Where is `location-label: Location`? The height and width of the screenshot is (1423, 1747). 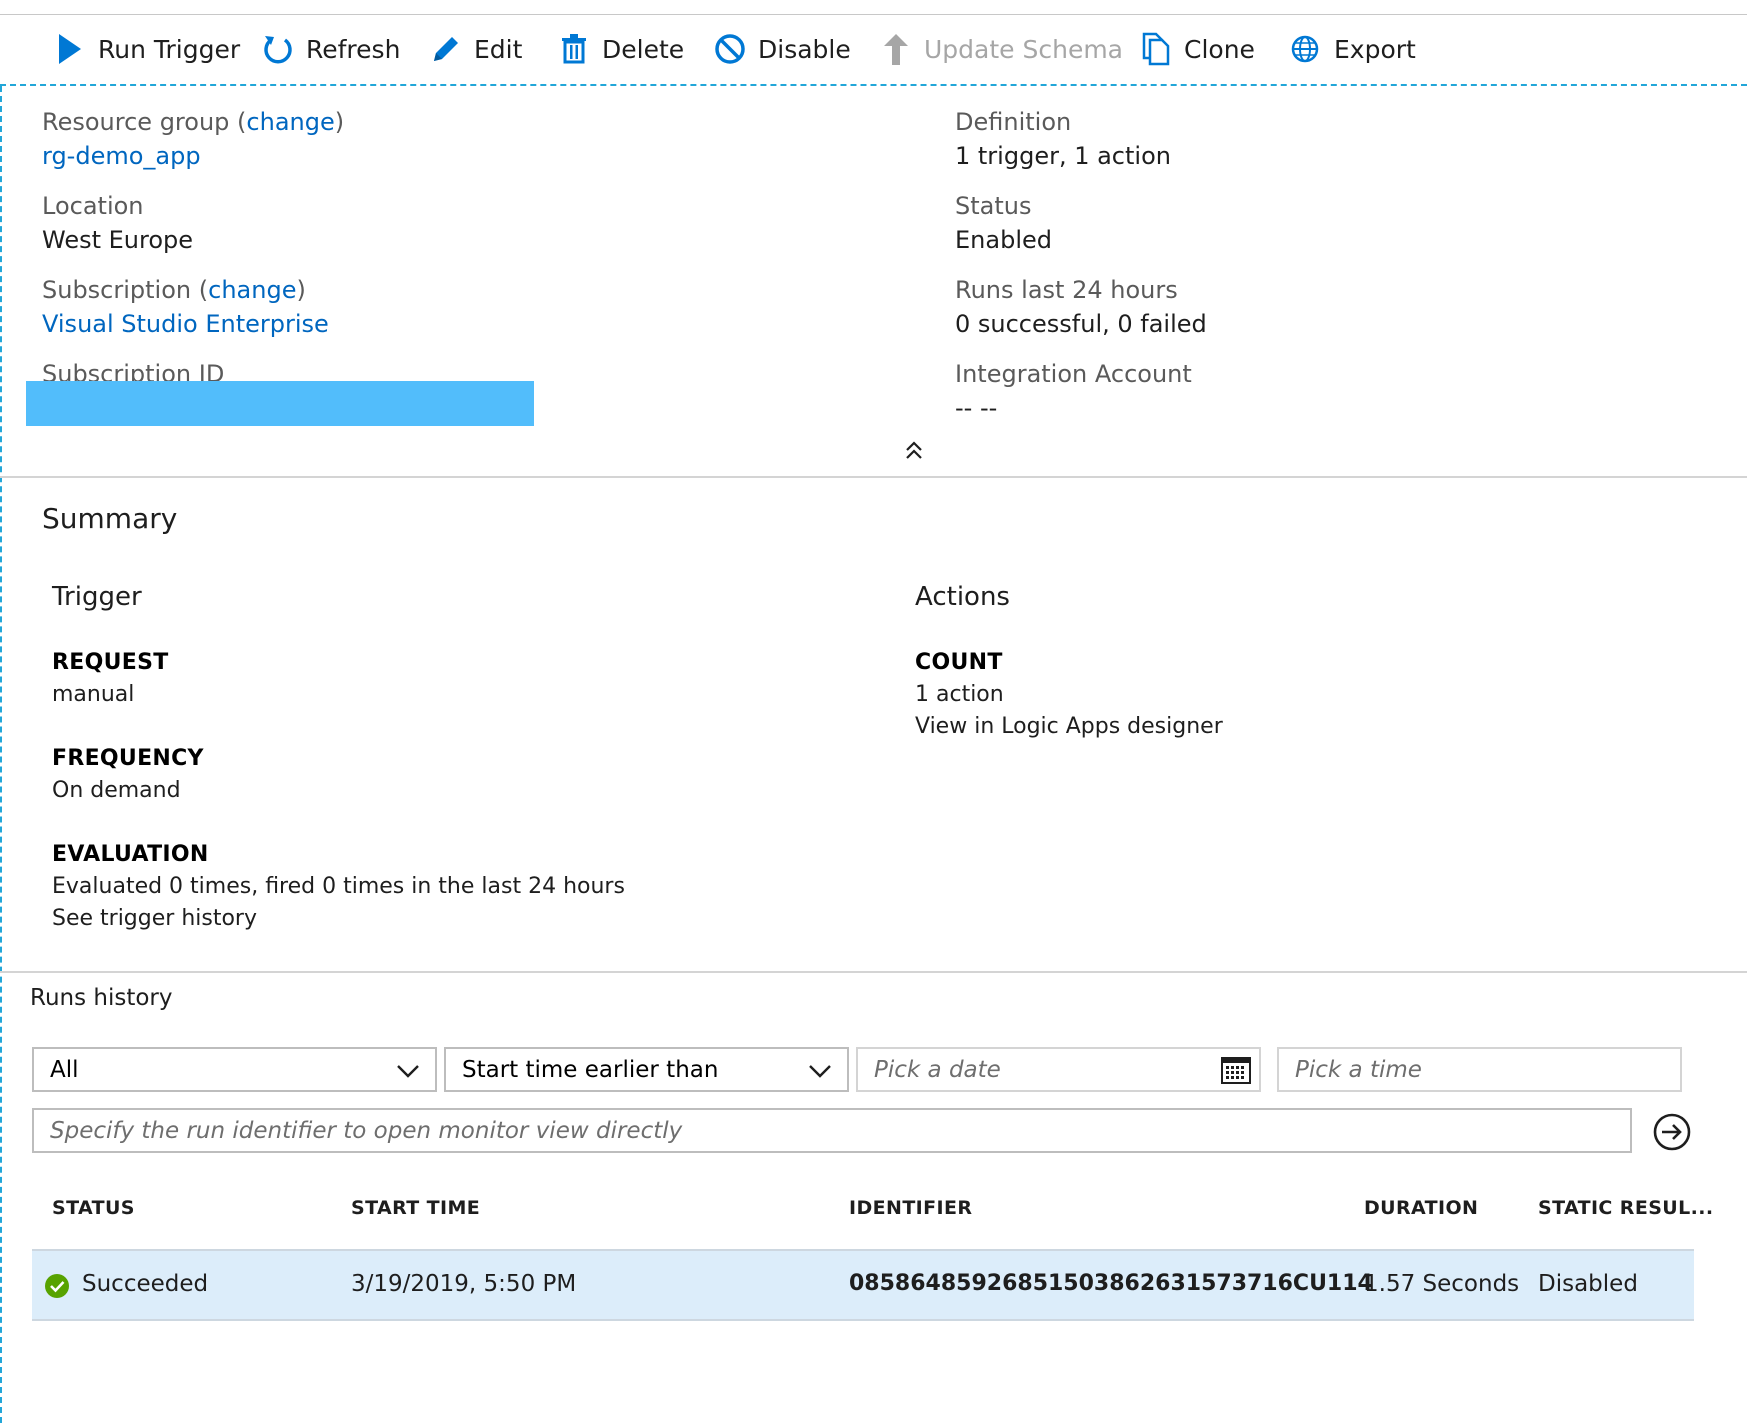 location-label: Location is located at coordinates (93, 206).